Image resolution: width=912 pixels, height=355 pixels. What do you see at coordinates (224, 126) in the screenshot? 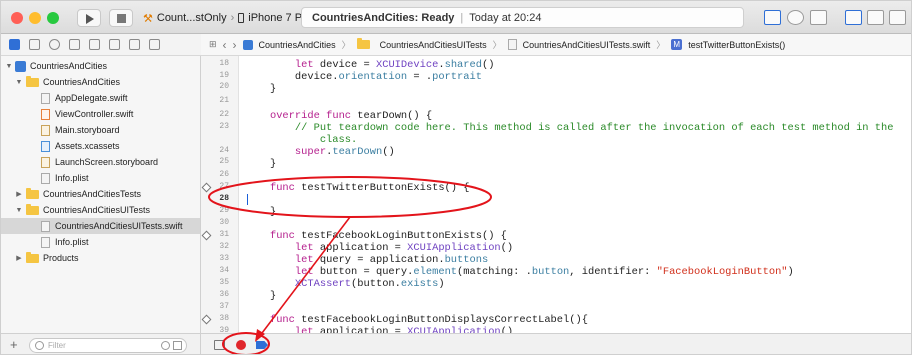
I see `line-number: 23` at bounding box center [224, 126].